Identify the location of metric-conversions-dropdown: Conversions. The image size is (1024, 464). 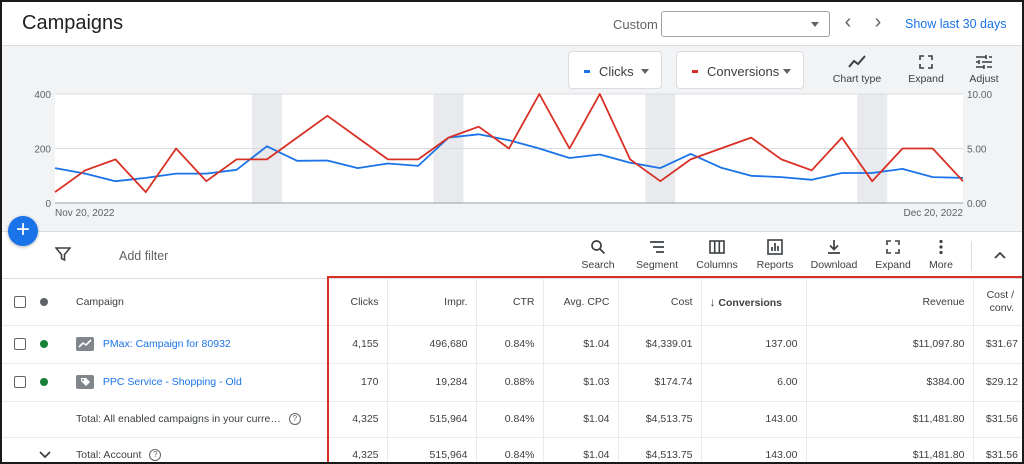
(740, 70).